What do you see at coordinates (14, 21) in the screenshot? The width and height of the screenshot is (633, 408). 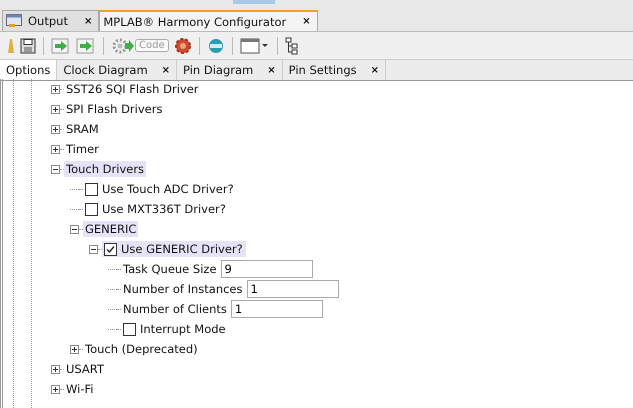 I see `console-icon` at bounding box center [14, 21].